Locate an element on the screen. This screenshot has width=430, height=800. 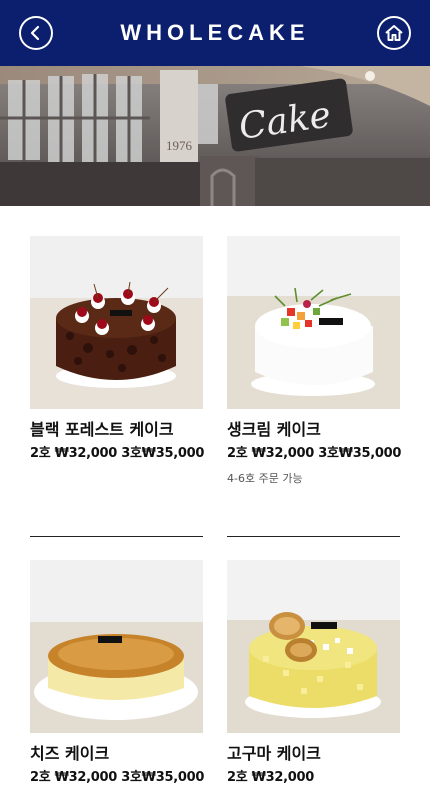
black-forest-cake-image is located at coordinates (116, 322).